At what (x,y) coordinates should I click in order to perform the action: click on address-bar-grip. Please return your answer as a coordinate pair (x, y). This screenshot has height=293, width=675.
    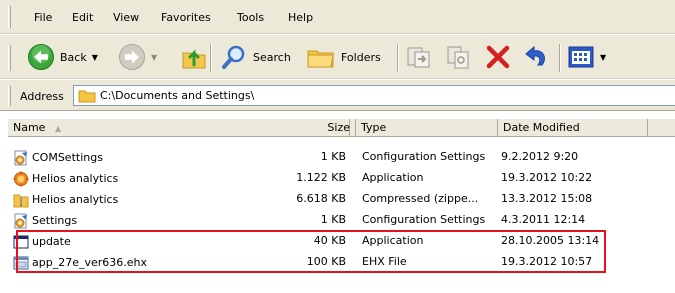
    Looking at the image, I should click on (9, 96).